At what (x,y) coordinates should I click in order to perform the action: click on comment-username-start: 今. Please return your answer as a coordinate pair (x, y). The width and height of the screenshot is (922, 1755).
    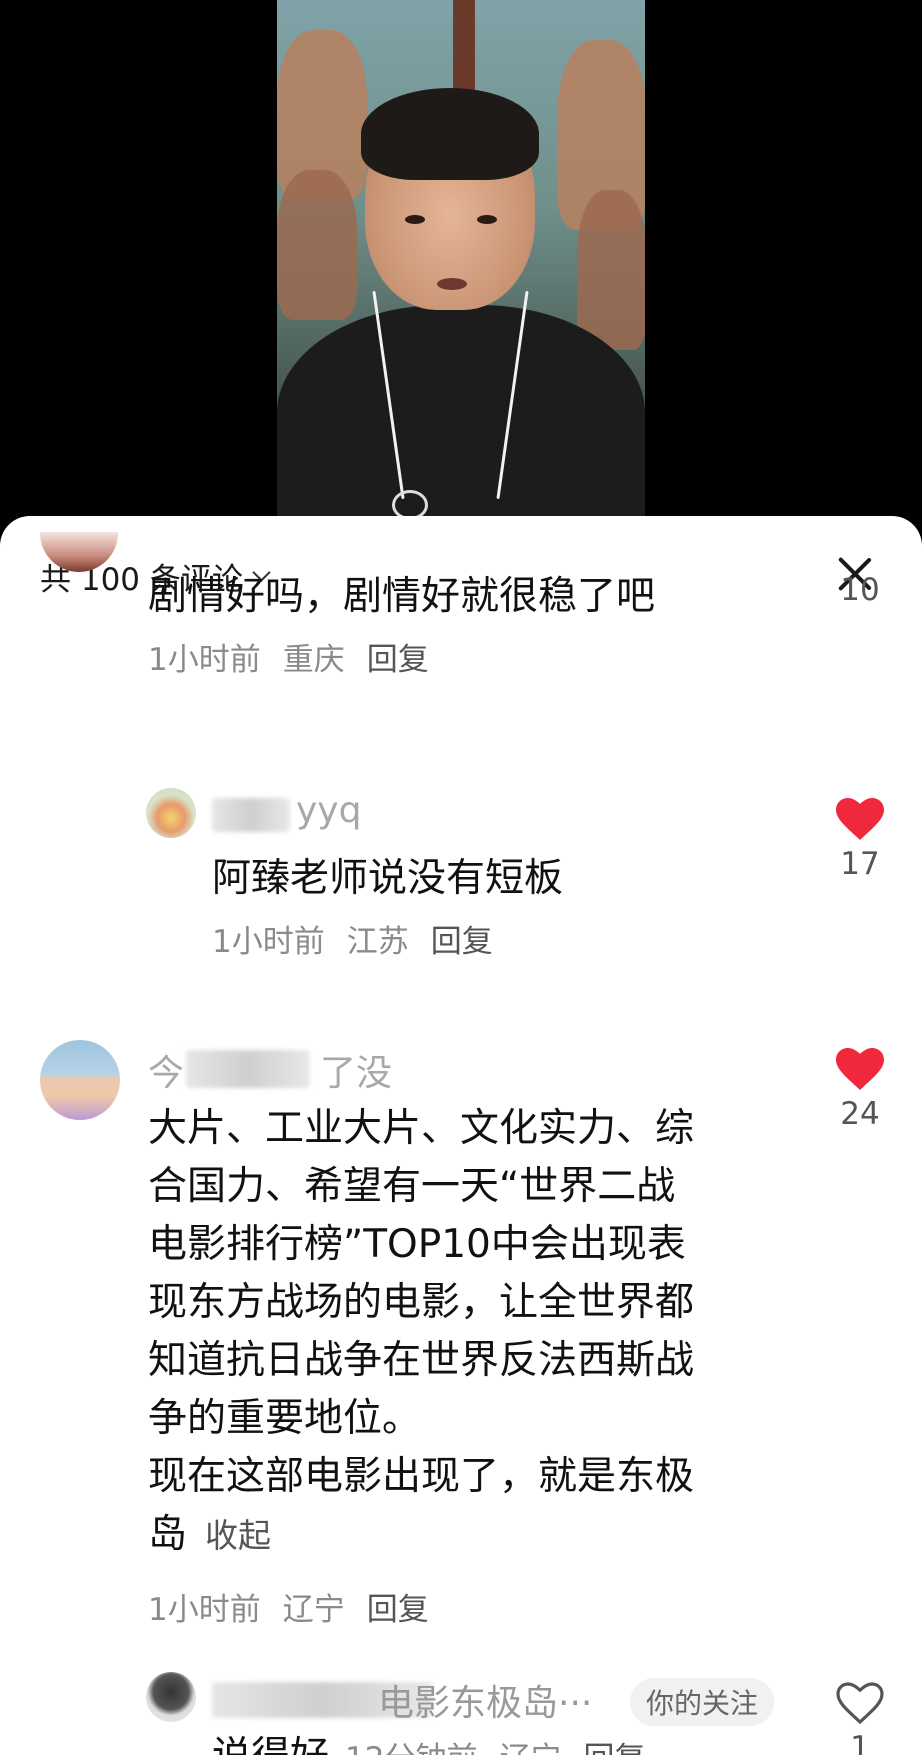
    Looking at the image, I should click on (166, 1070).